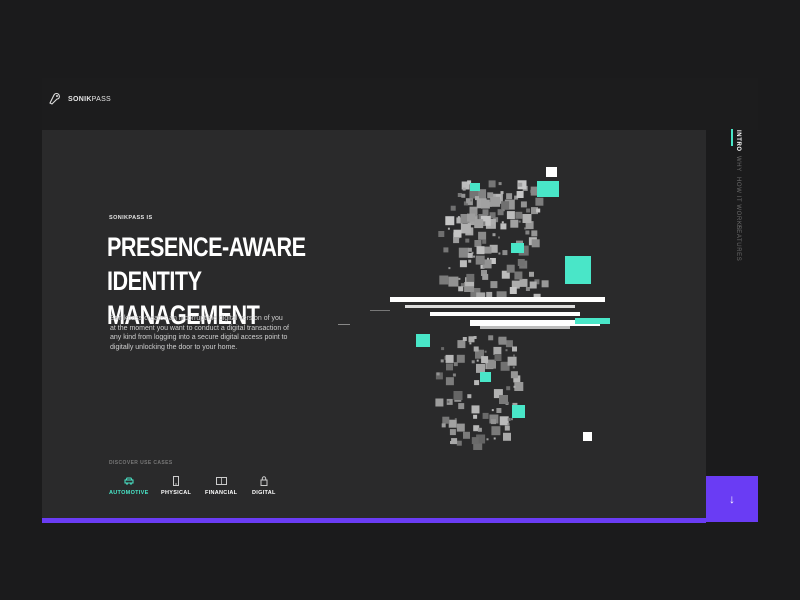  Describe the element at coordinates (738, 141) in the screenshot. I see `nav-item-intro: INTRO` at that location.